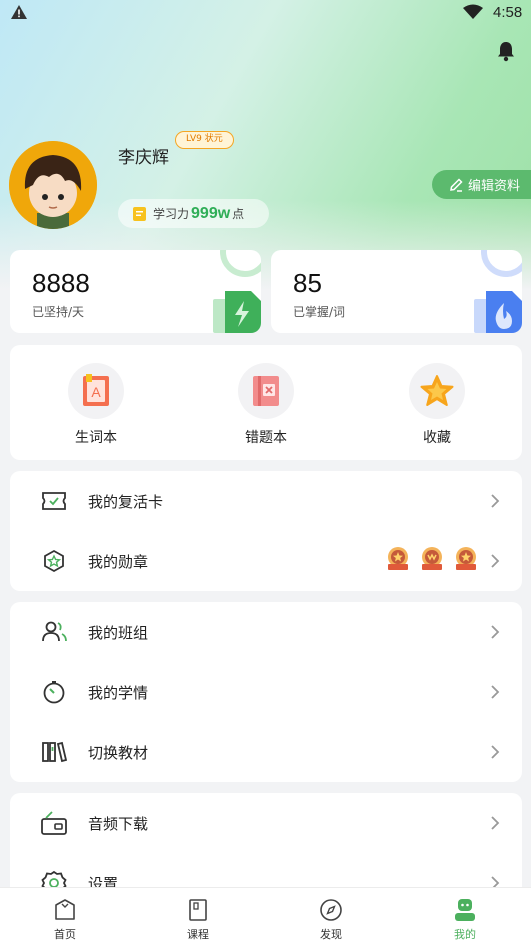  What do you see at coordinates (465, 910) in the screenshot?
I see `profile-icon` at bounding box center [465, 910].